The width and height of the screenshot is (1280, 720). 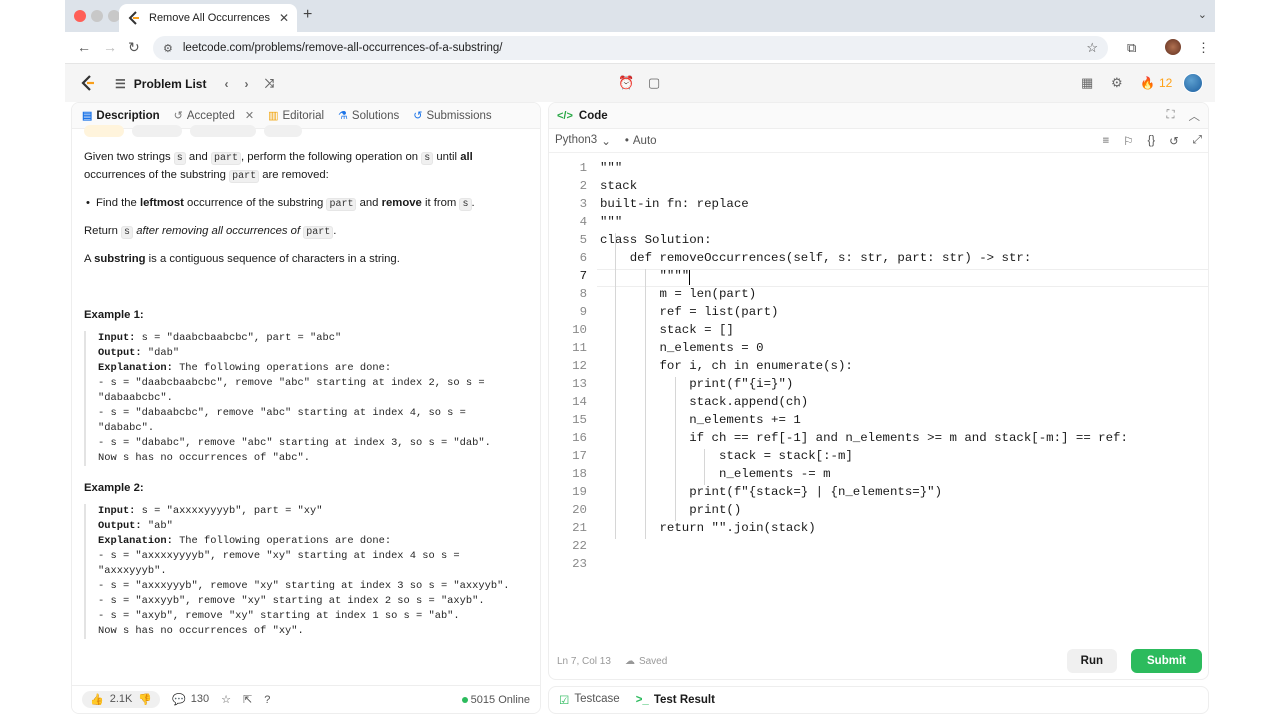 What do you see at coordinates (226, 84) in the screenshot?
I see `prev-problem-icon: ‹` at bounding box center [226, 84].